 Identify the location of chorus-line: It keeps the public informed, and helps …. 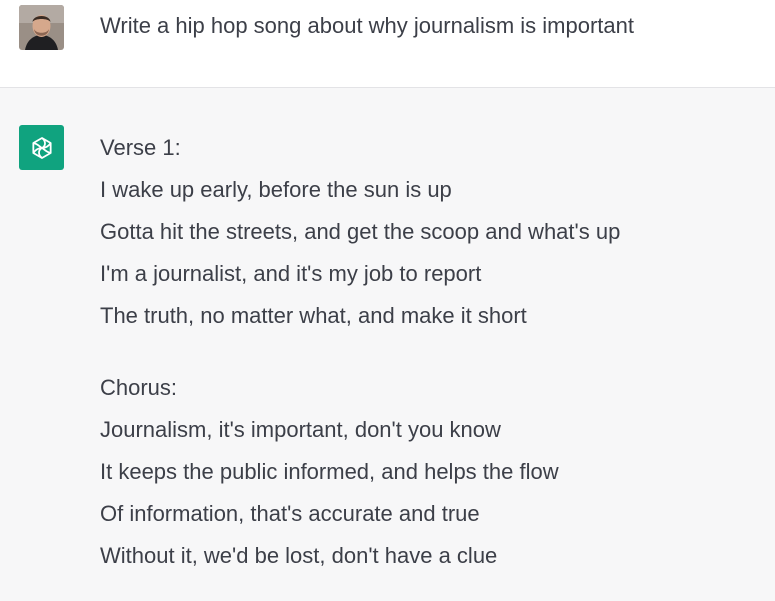
(329, 471).